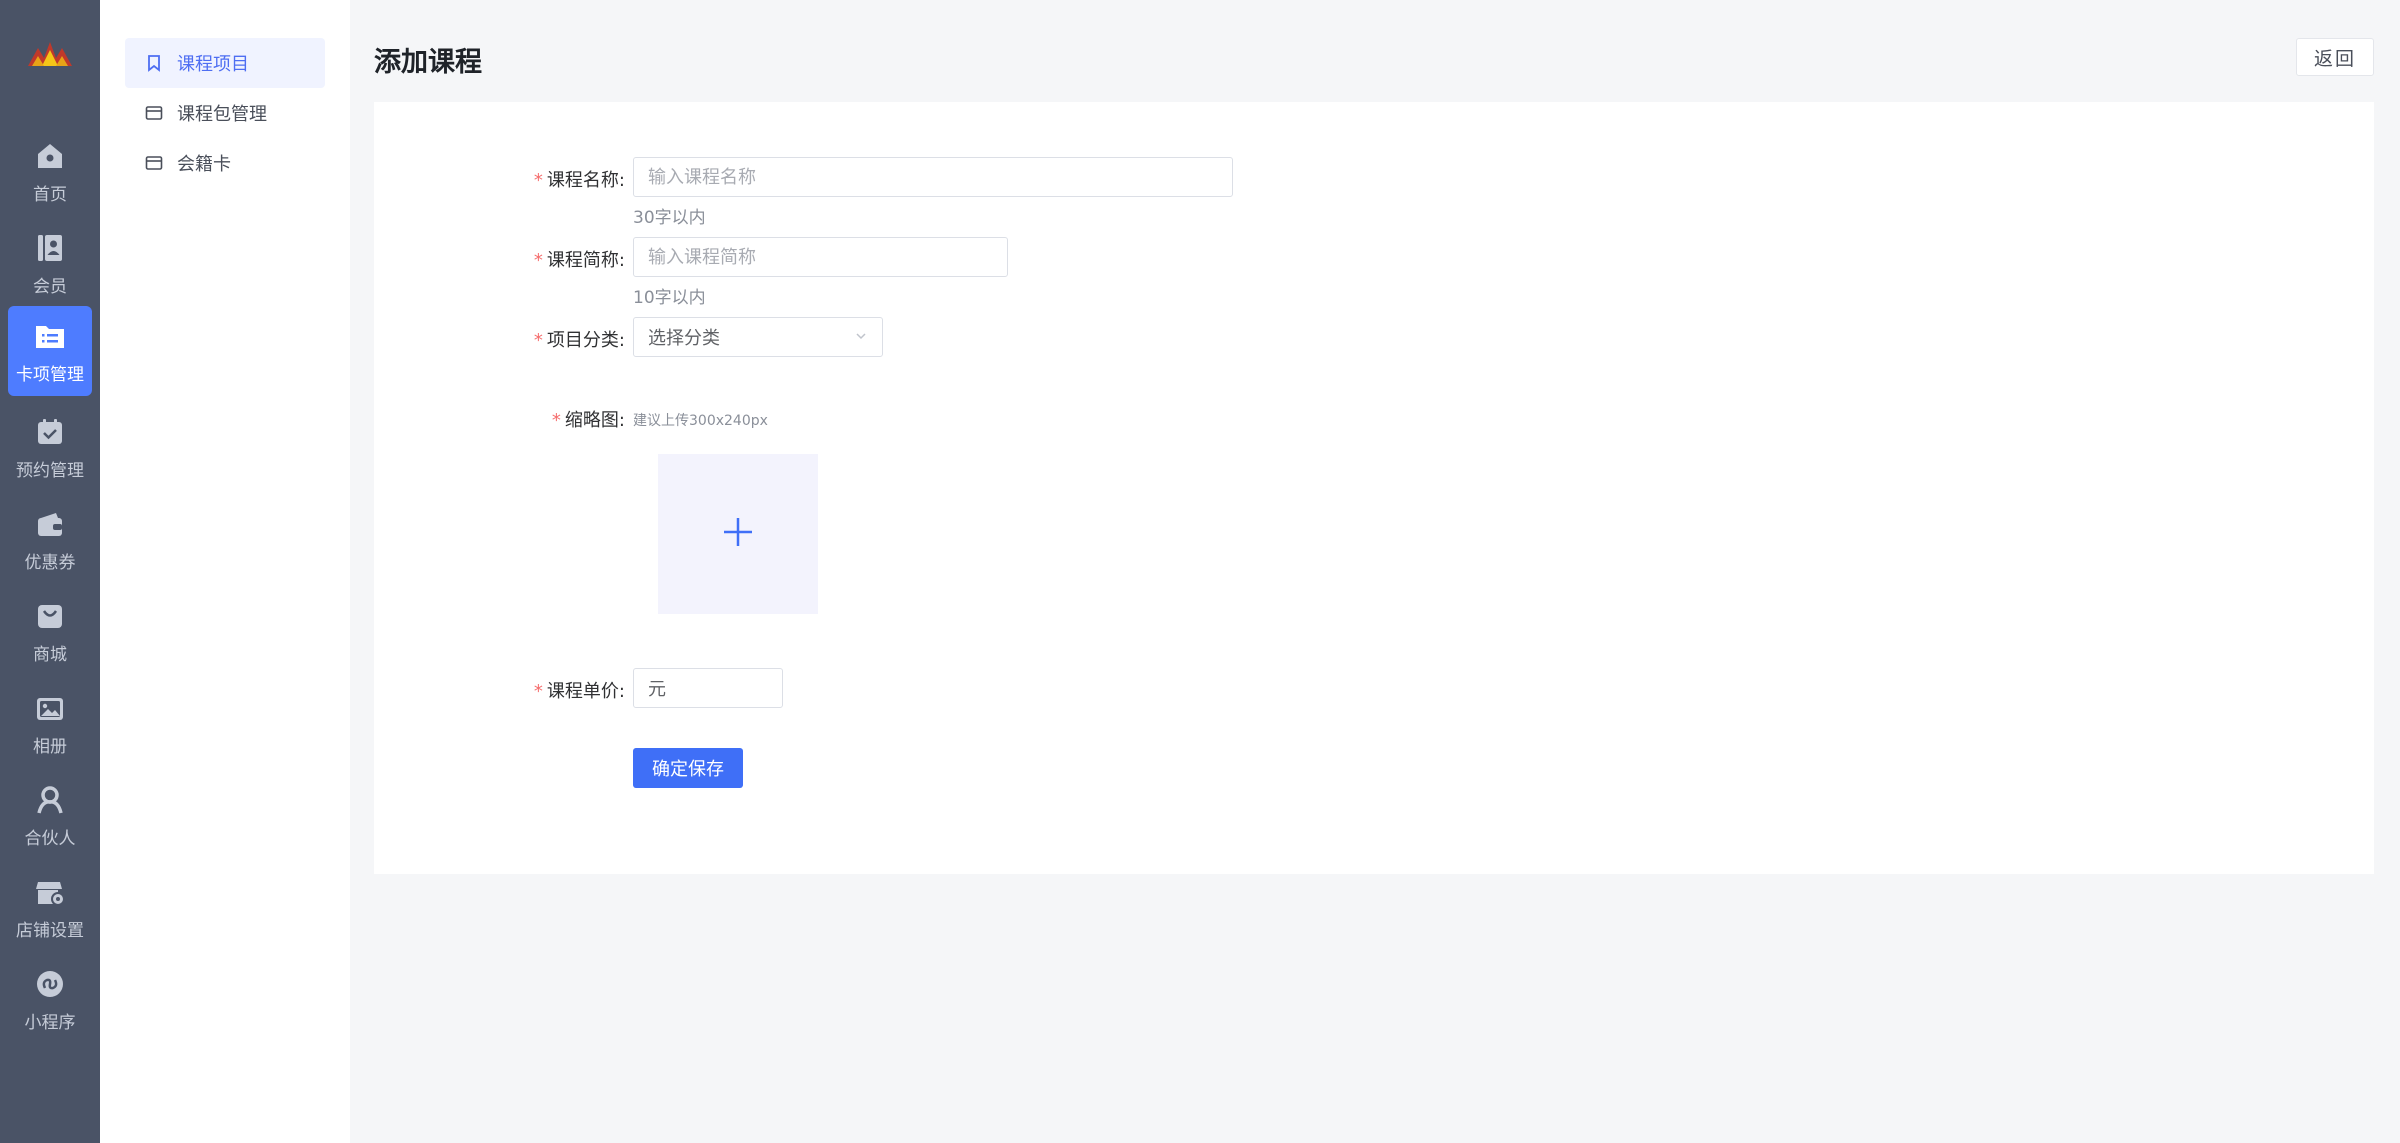  What do you see at coordinates (428, 62) in the screenshot?
I see `page-title: 添加课程` at bounding box center [428, 62].